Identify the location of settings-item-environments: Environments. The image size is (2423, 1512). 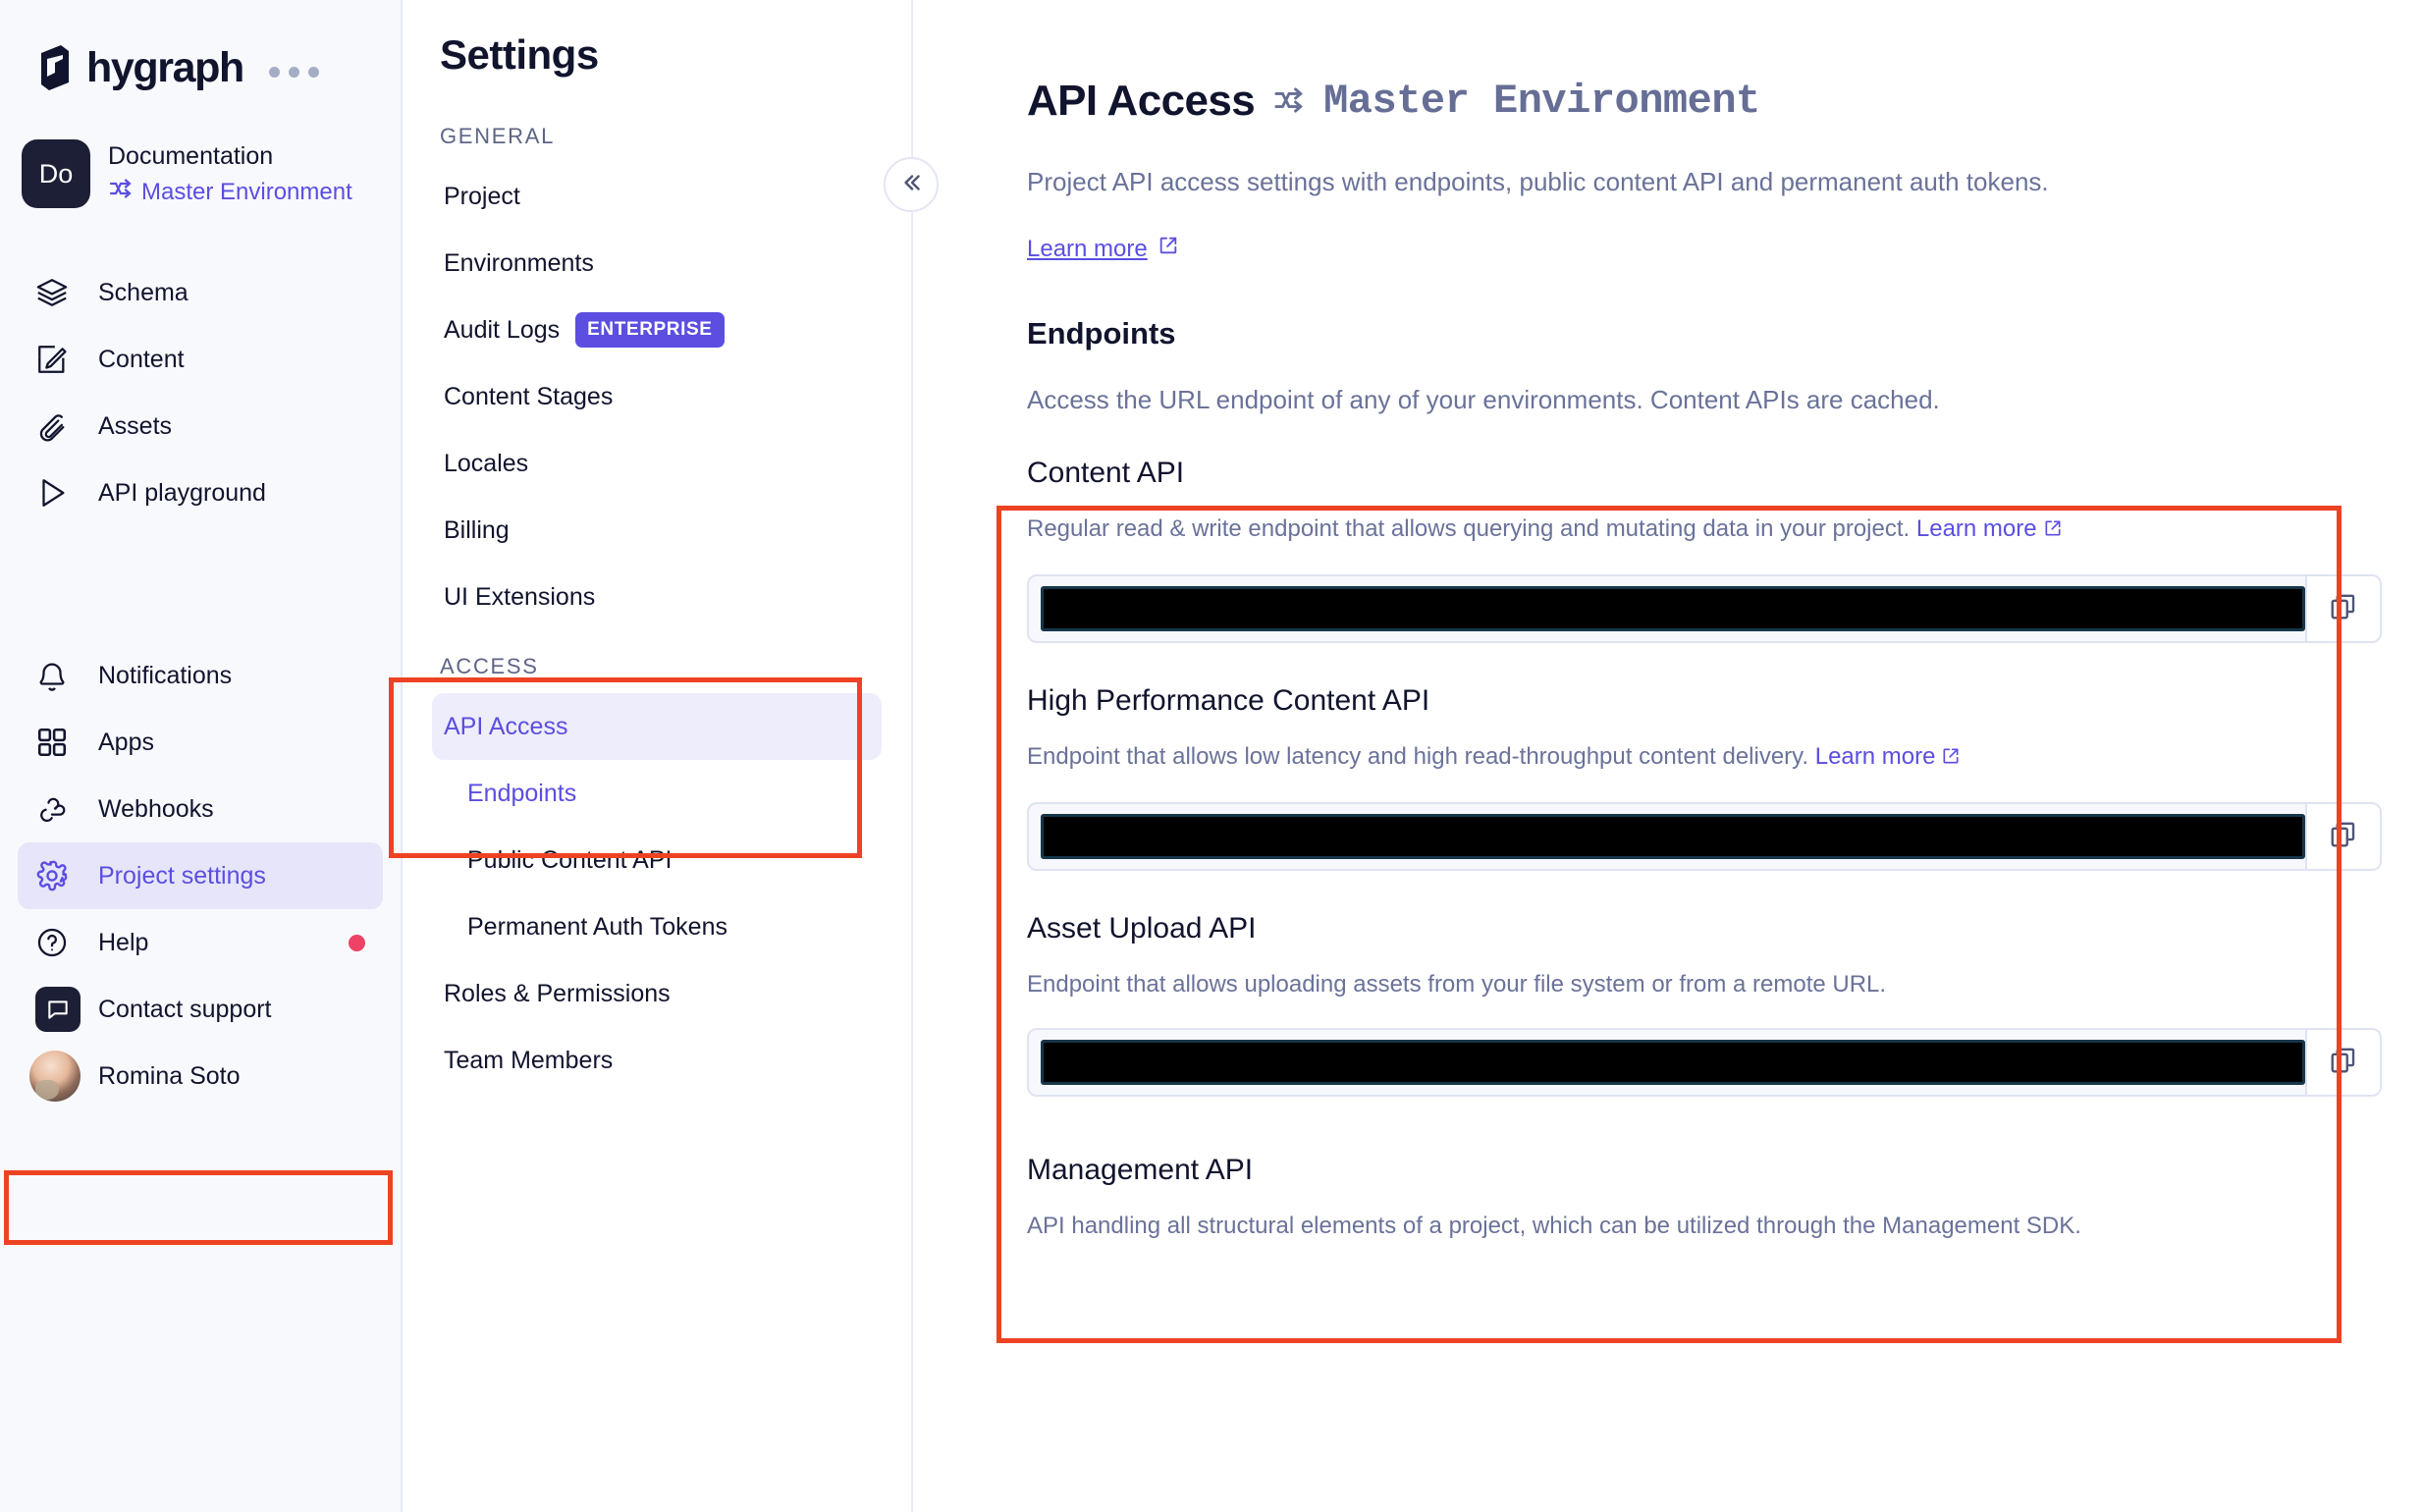
(657, 264).